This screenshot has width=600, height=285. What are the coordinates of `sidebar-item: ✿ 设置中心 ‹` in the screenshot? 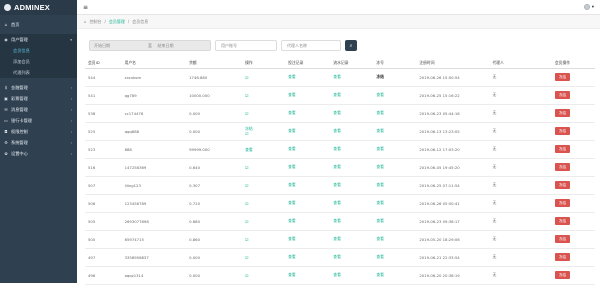 It's located at (38, 153).